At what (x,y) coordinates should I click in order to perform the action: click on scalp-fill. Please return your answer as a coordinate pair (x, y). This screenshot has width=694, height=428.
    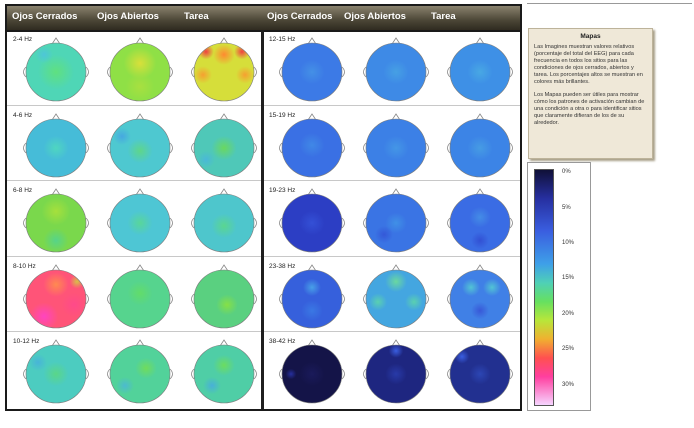
    Looking at the image, I should click on (480, 298).